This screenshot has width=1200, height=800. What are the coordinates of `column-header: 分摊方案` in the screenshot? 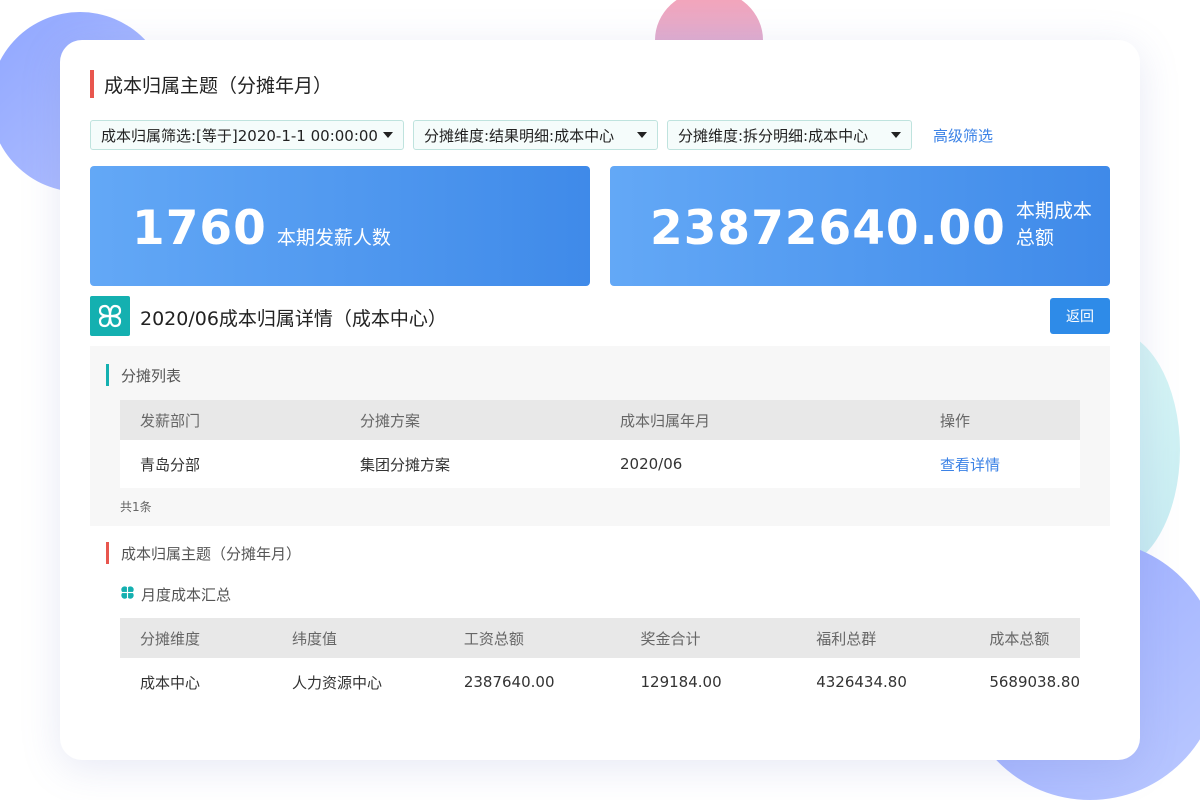 It's located at (470, 420).